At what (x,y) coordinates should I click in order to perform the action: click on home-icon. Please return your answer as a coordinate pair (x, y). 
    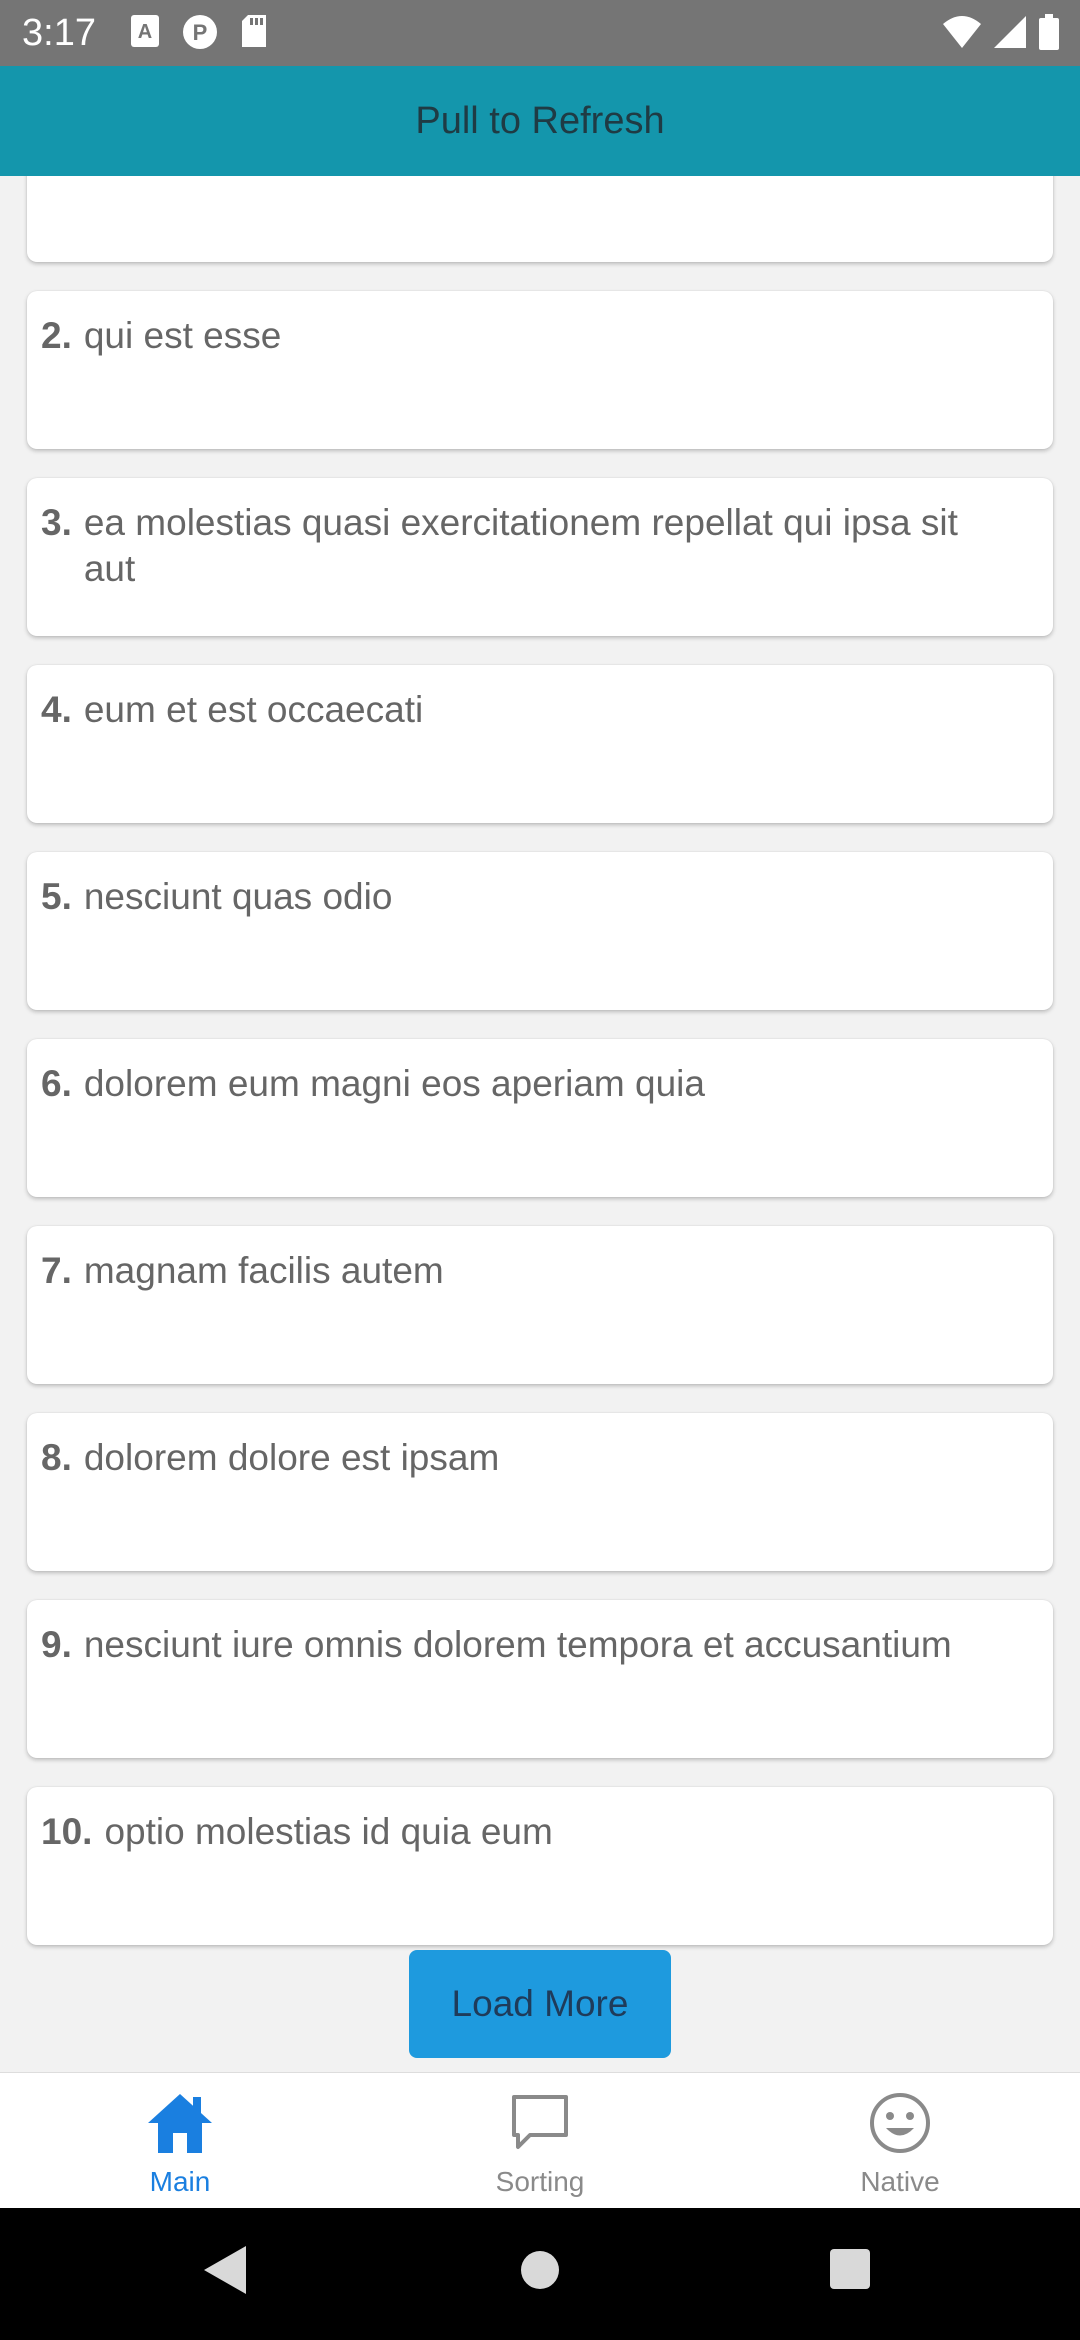
    Looking at the image, I should click on (180, 2125).